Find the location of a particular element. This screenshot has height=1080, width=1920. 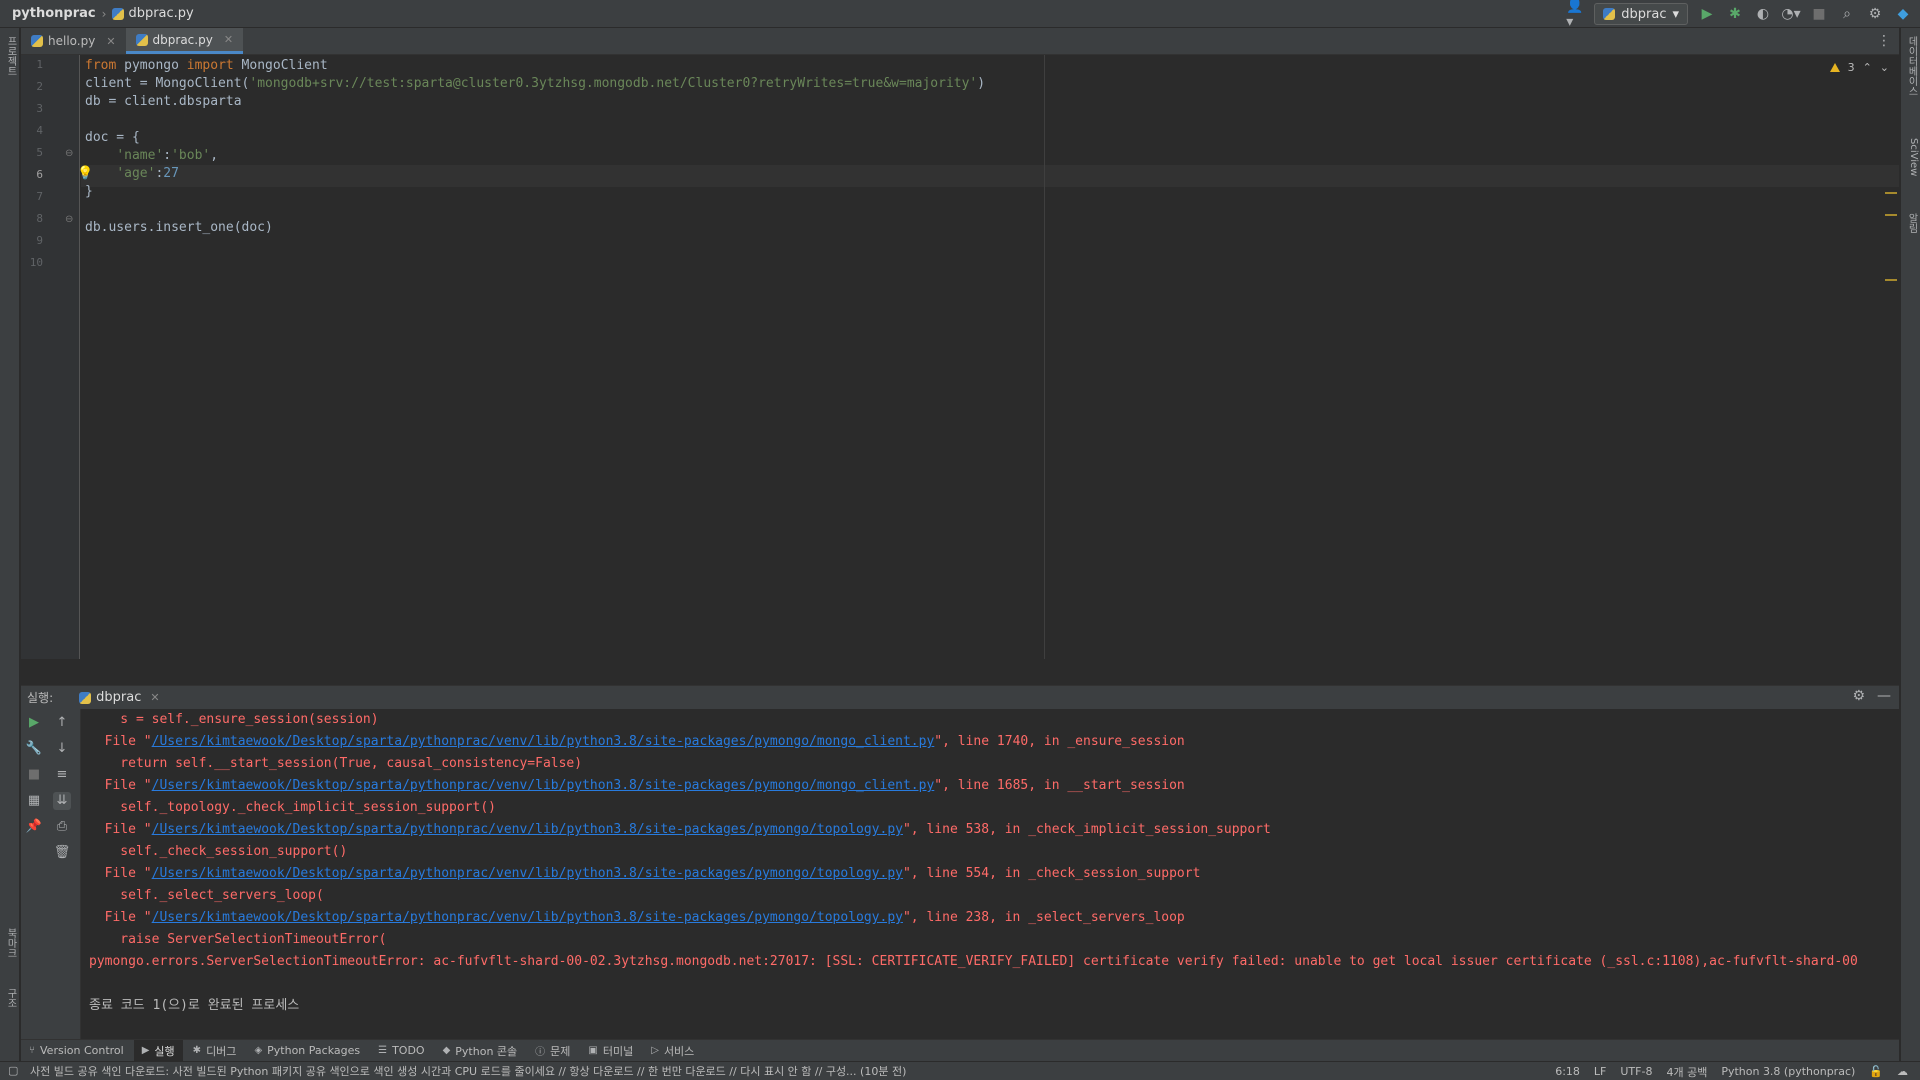

tool-python-packages: ◈ Python Packages is located at coordinates (307, 1051).